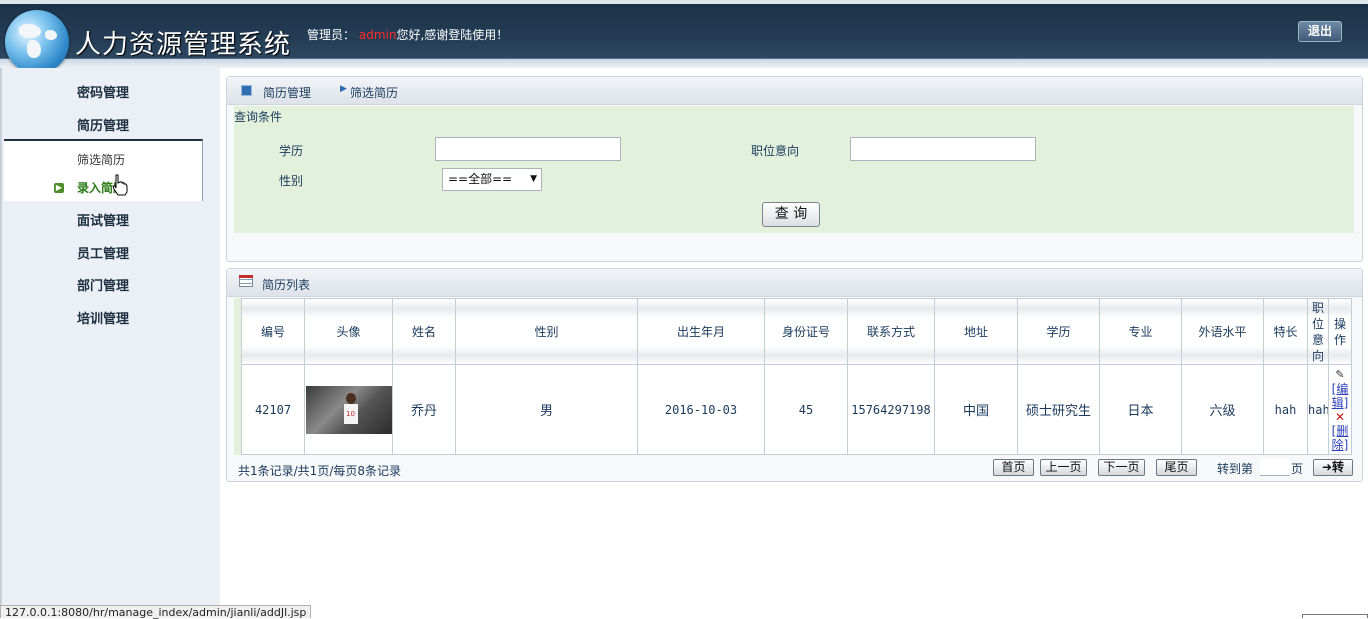 Image resolution: width=1368 pixels, height=619 pixels. I want to click on sidebar-item-resume: 简历管理, so click(103, 124).